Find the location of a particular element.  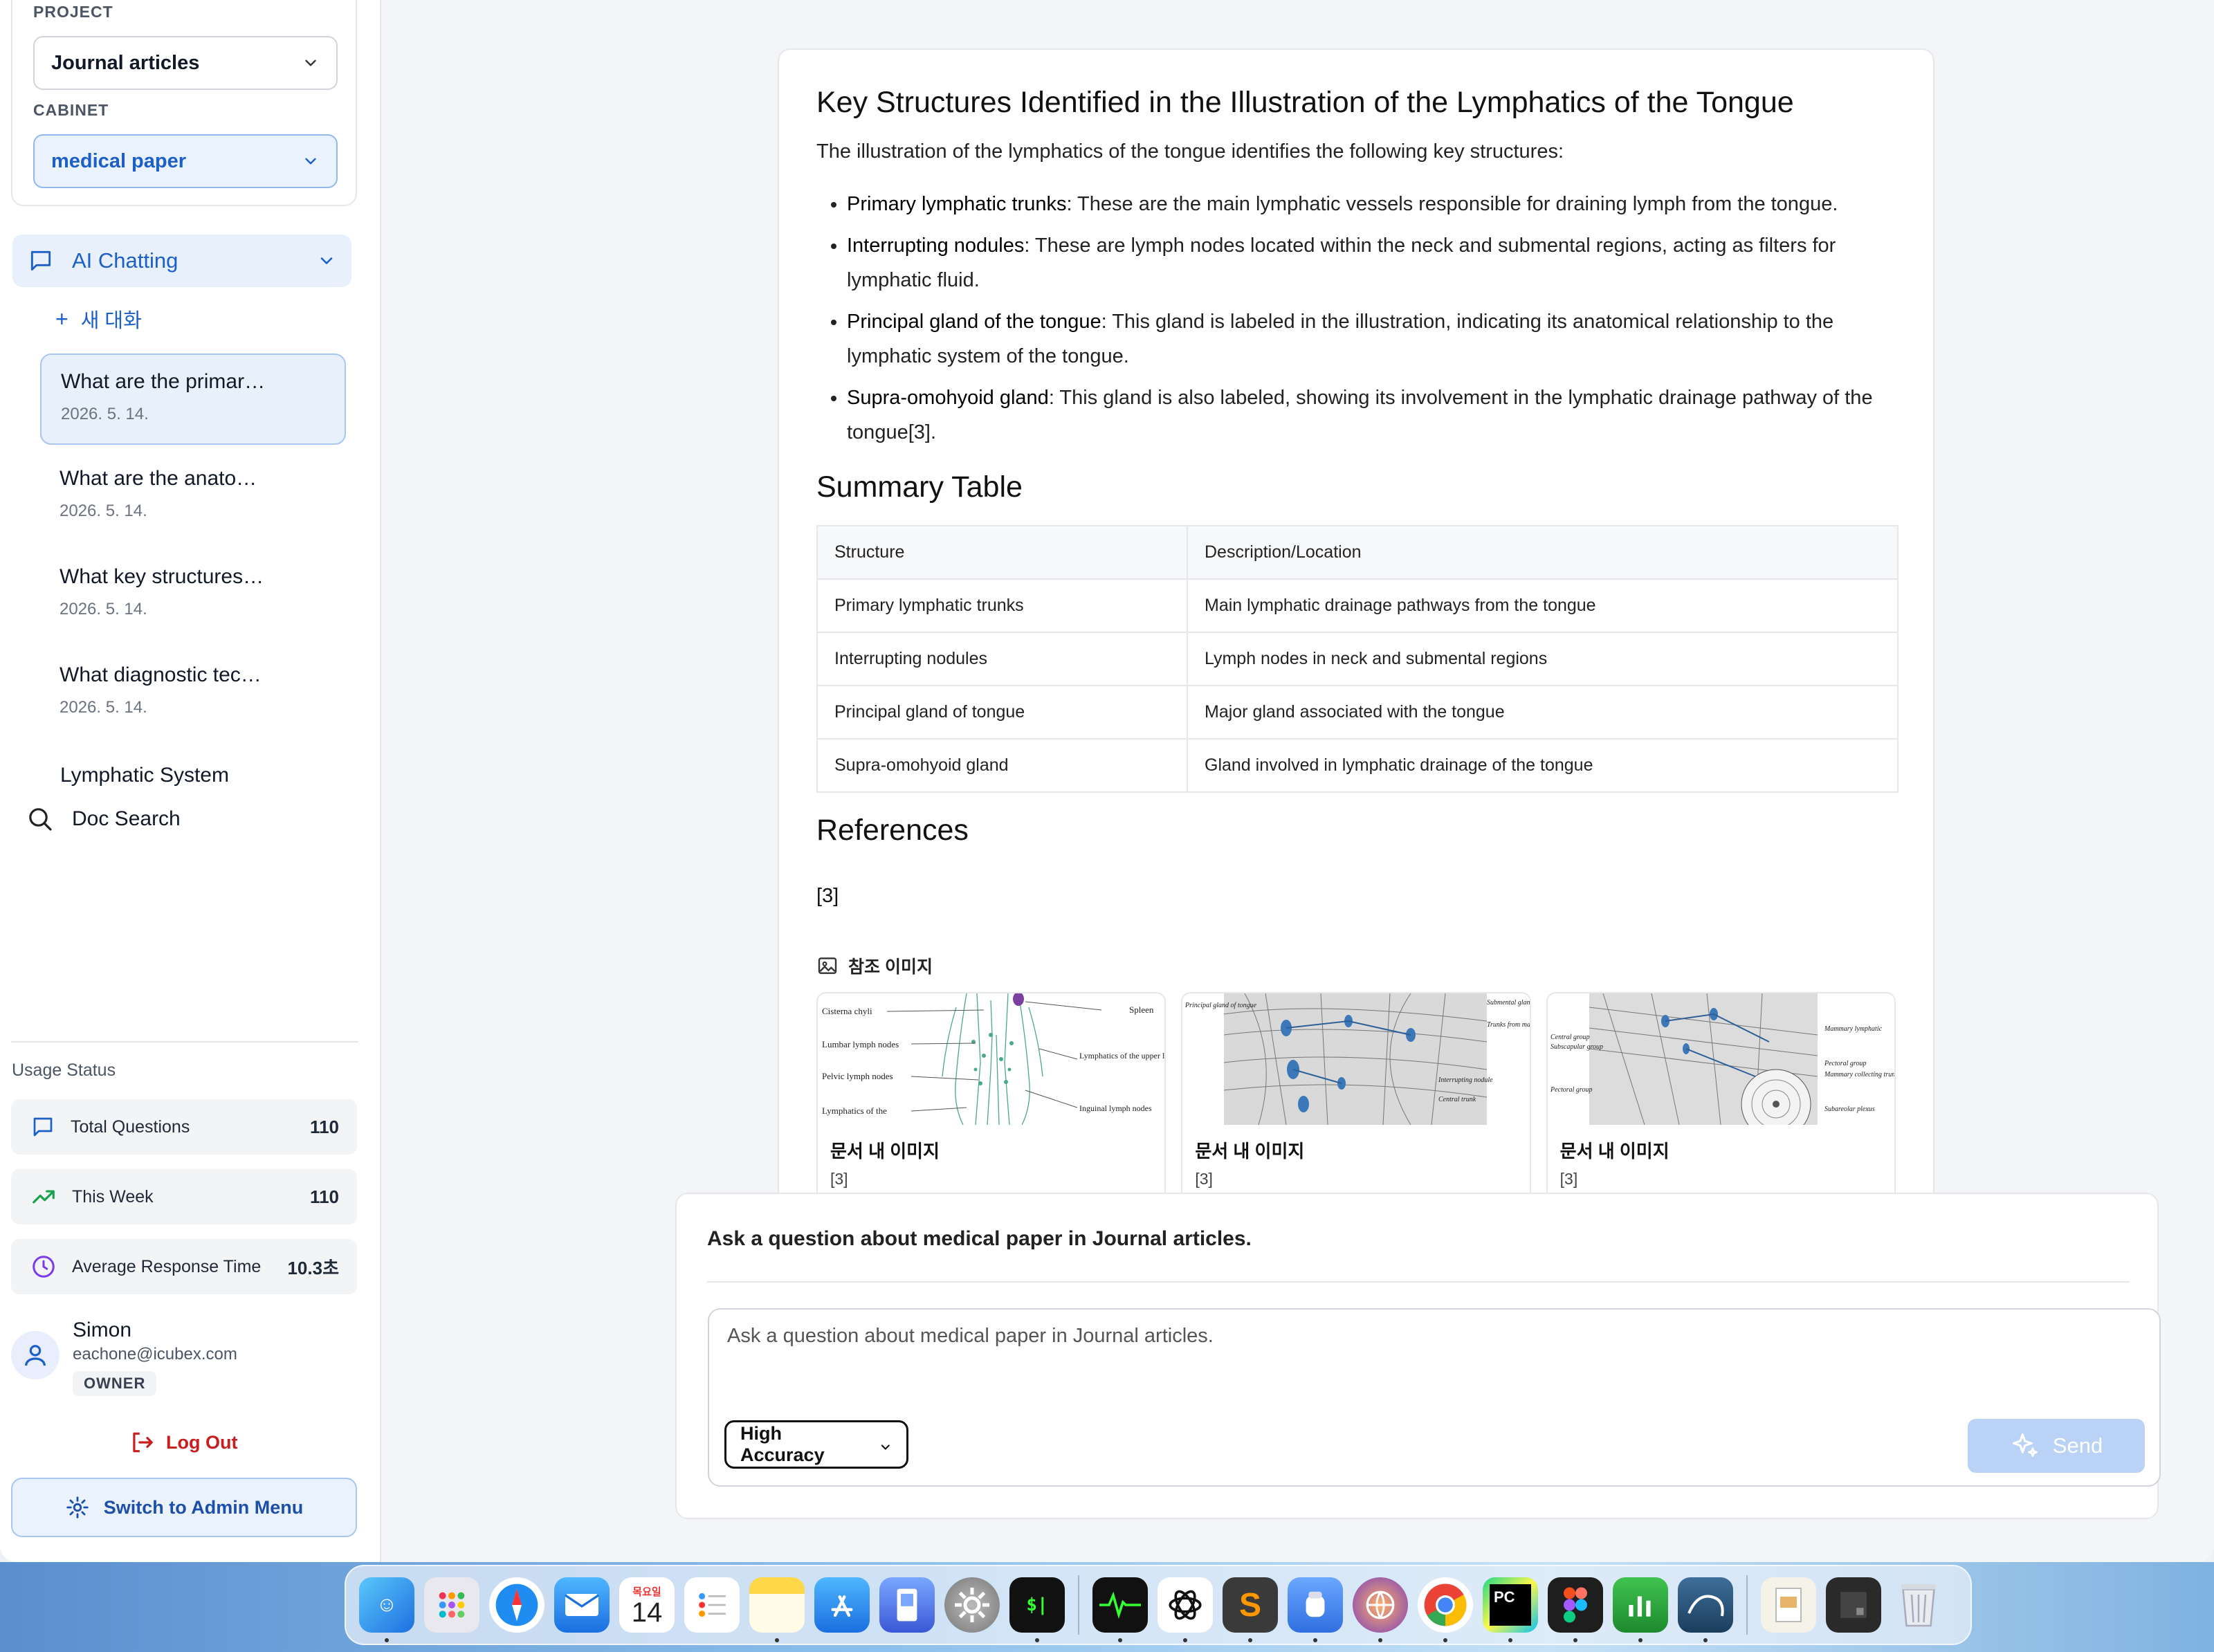

stat-average-response-time: Average Response Time 10.3초 is located at coordinates (184, 1266).